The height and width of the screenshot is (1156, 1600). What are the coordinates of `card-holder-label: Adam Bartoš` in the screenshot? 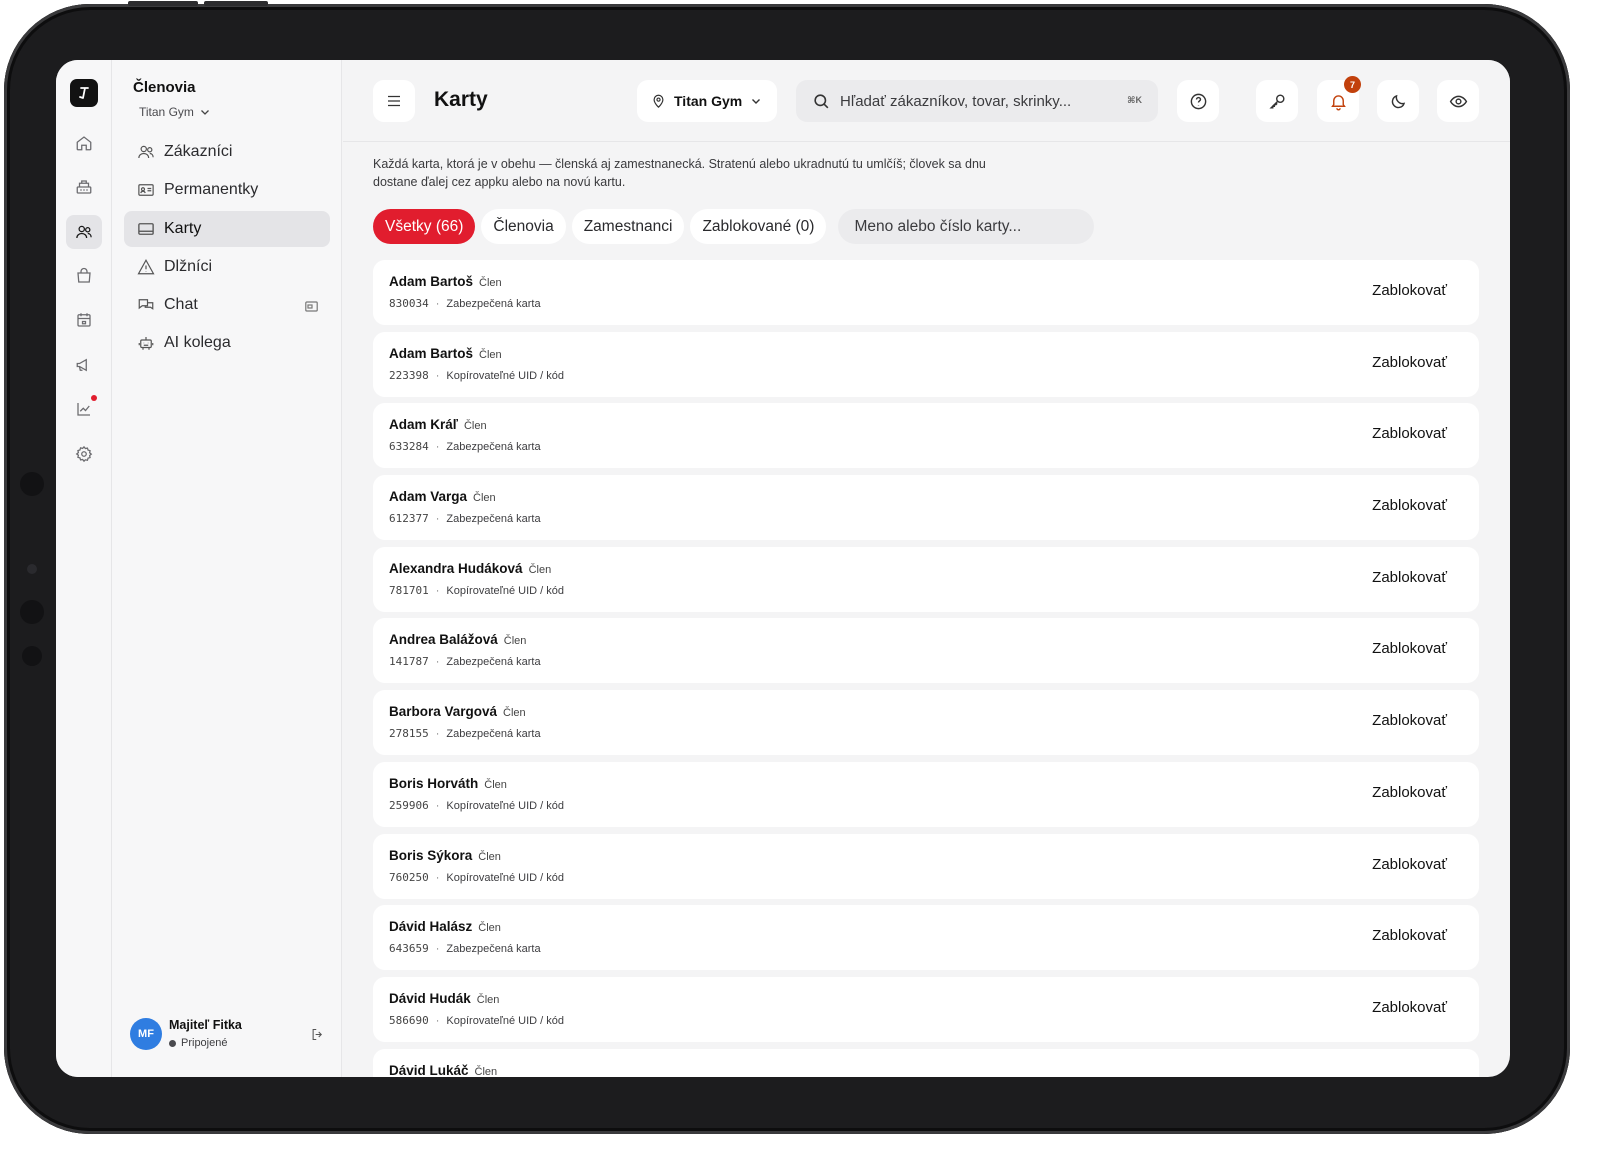 It's located at (431, 353).